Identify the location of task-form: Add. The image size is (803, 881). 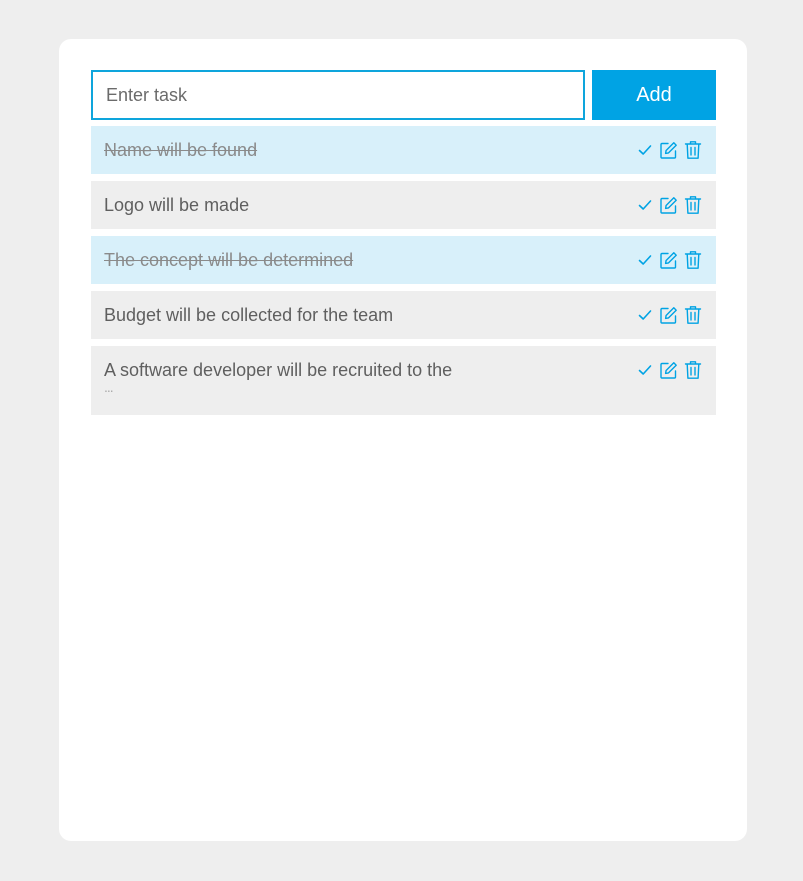
(403, 95).